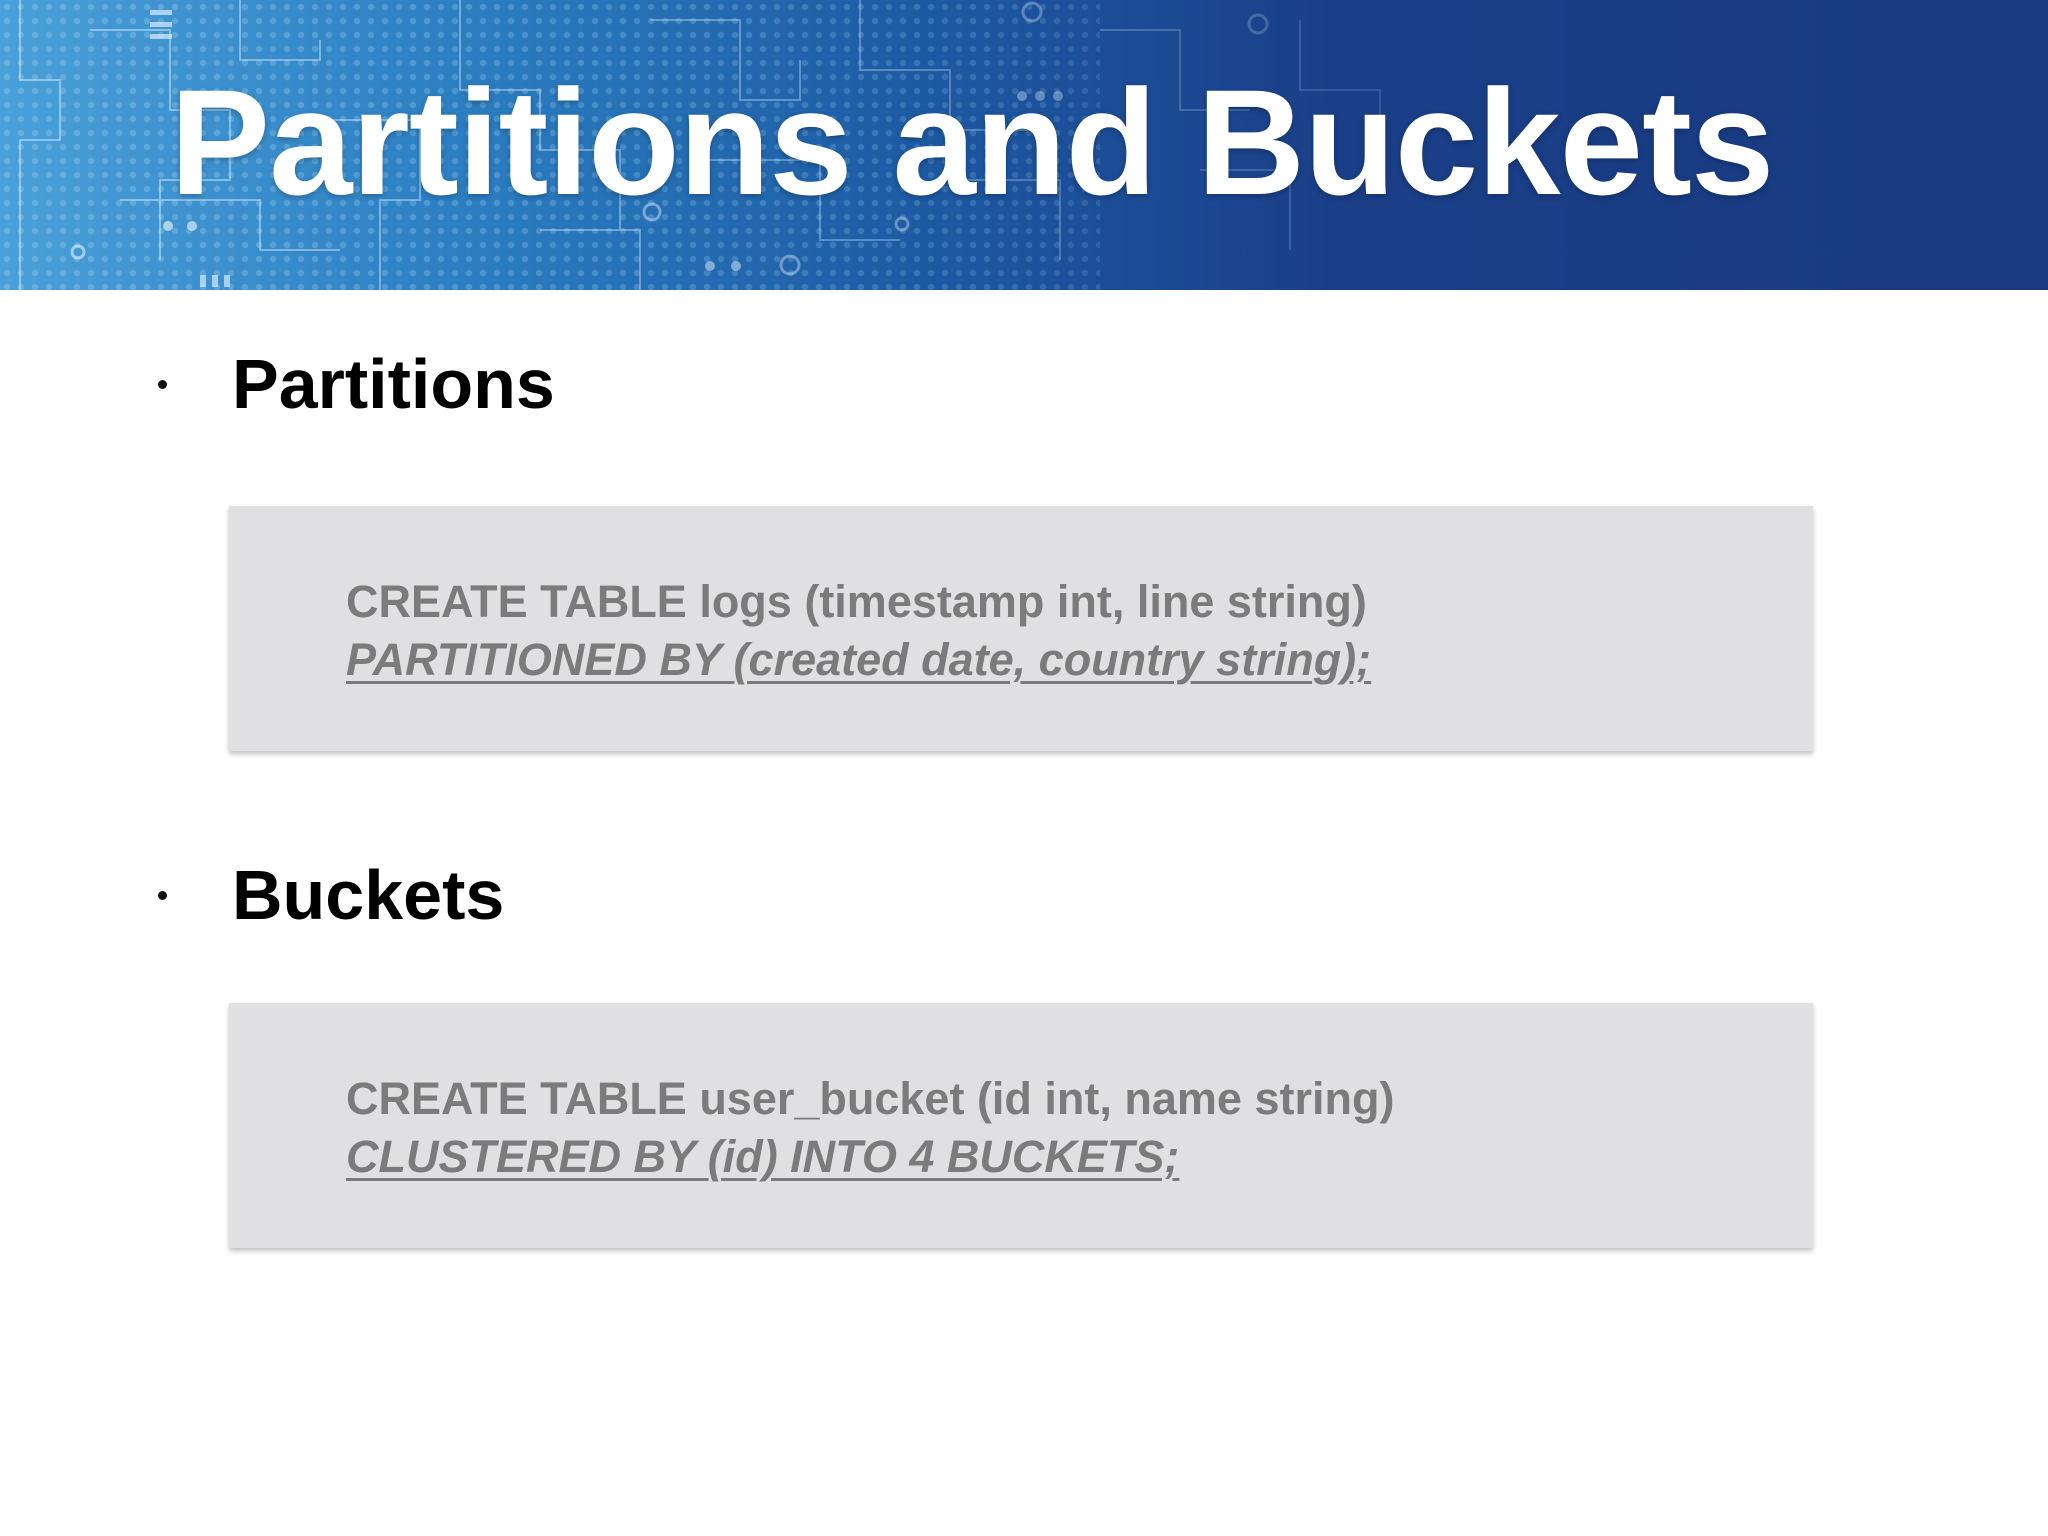 This screenshot has height=1536, width=2048. I want to click on bullet-buckets: Buckets, so click(331, 895).